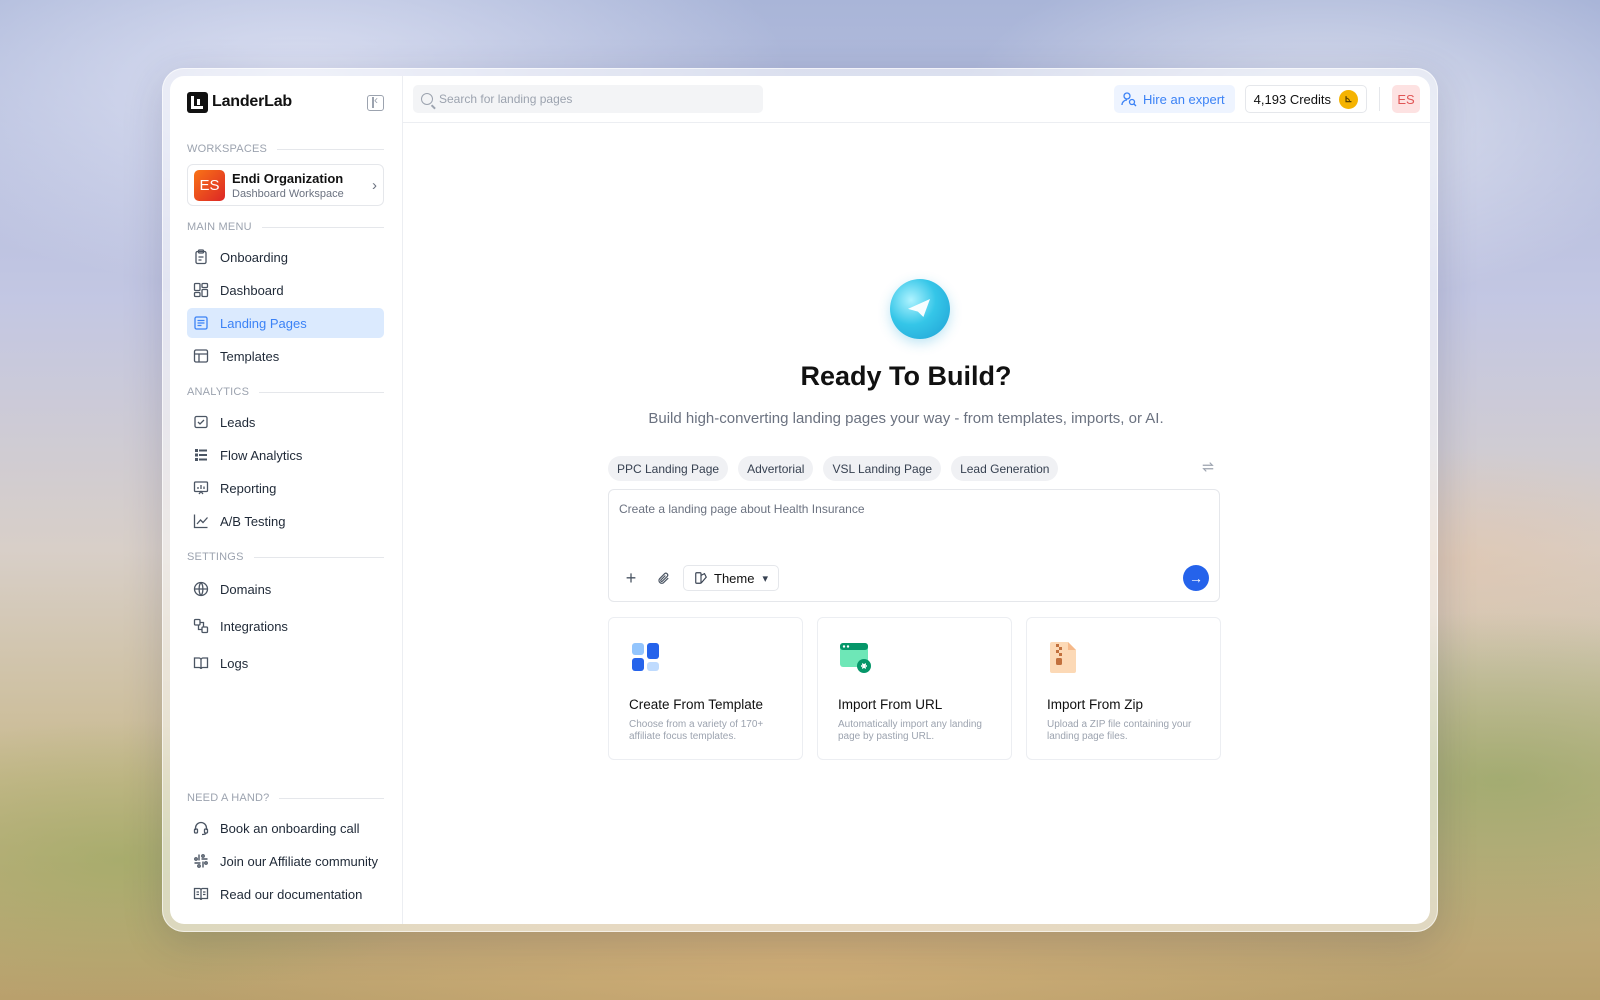 This screenshot has height=1000, width=1600. What do you see at coordinates (246, 589) in the screenshot?
I see `sidebar-item-label: Domains` at bounding box center [246, 589].